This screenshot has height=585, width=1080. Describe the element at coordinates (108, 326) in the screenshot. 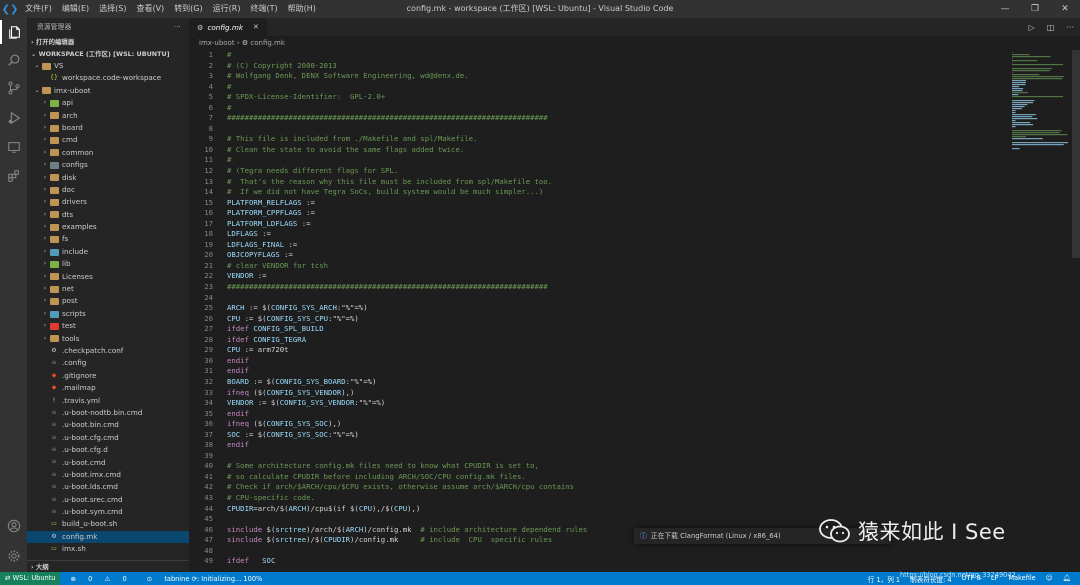

I see `tree-folder: › test` at that location.